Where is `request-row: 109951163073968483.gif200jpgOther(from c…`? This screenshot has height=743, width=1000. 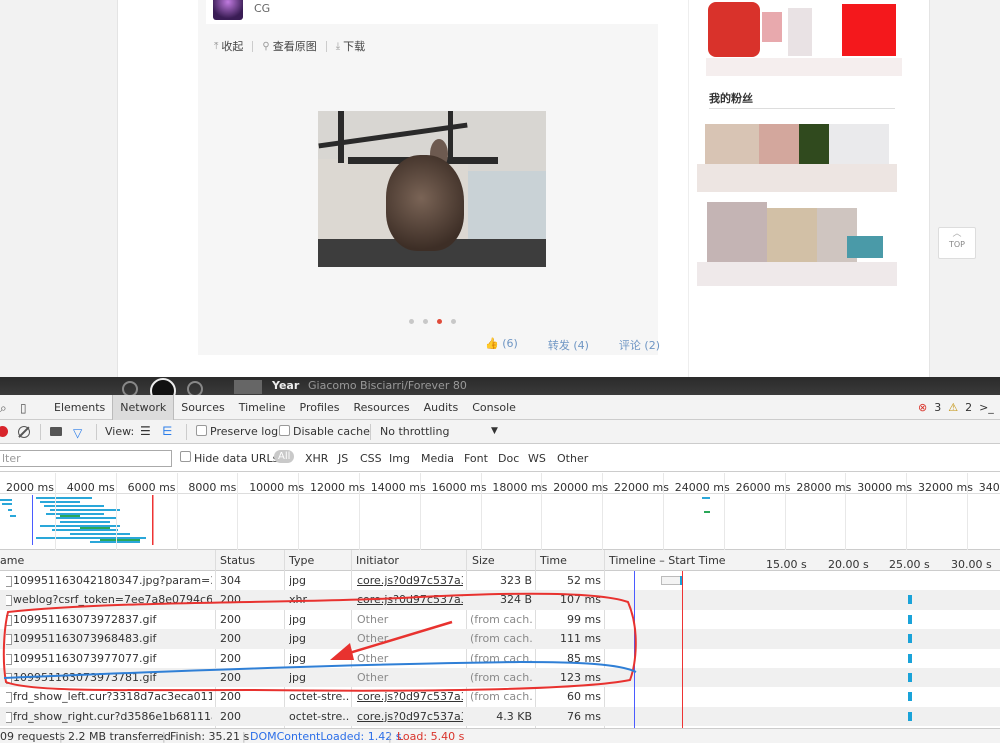
request-row: 109951163073968483.gif200jpgOther(from c… is located at coordinates (500, 638).